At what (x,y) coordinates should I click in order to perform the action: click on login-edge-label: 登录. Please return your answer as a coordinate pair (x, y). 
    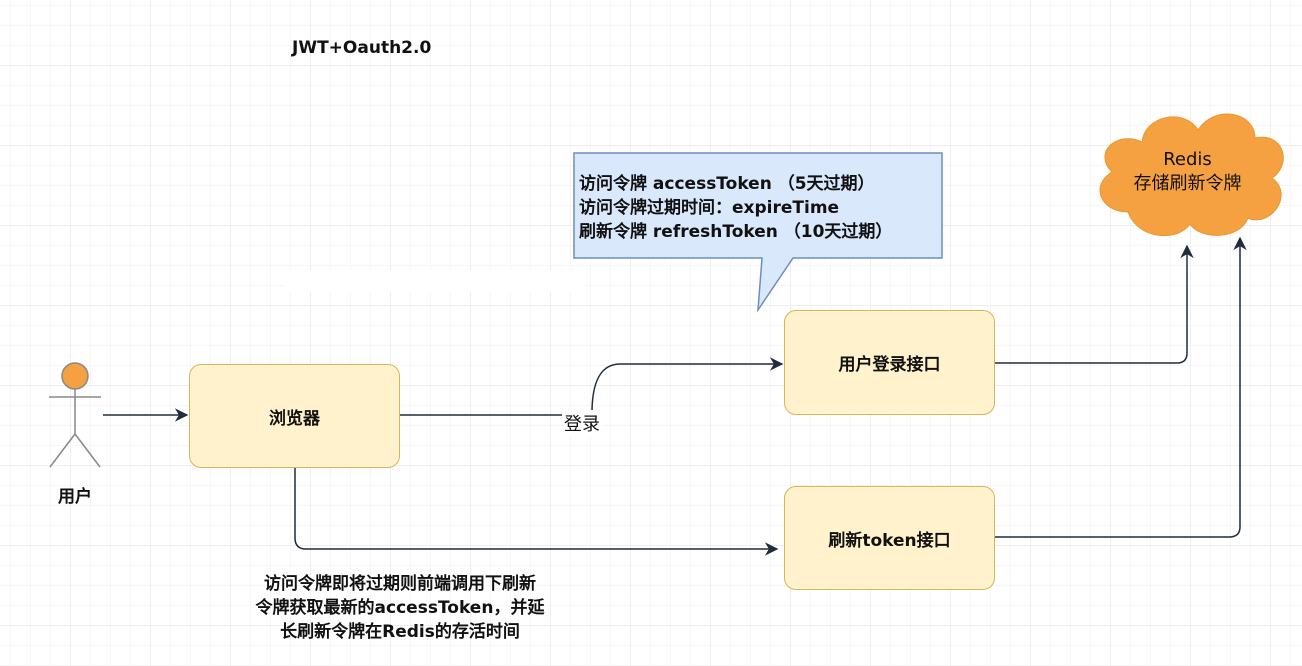
    Looking at the image, I should click on (582, 423).